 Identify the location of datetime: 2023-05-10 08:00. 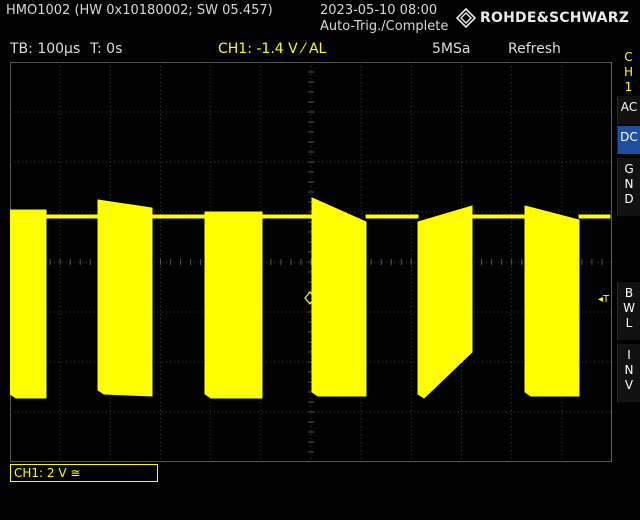
(379, 10).